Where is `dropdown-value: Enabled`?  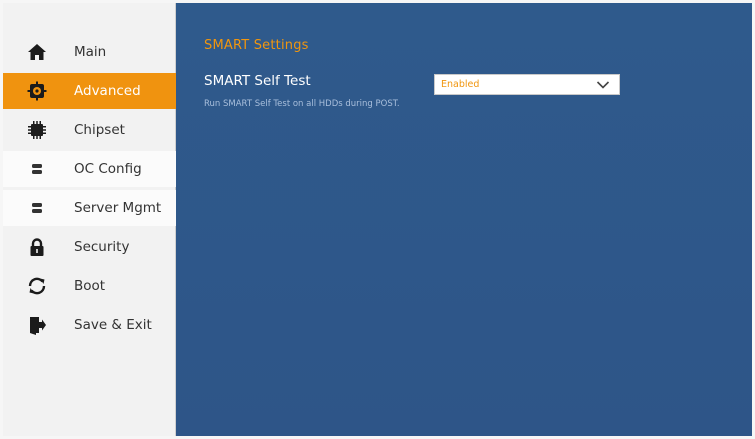 dropdown-value: Enabled is located at coordinates (460, 84).